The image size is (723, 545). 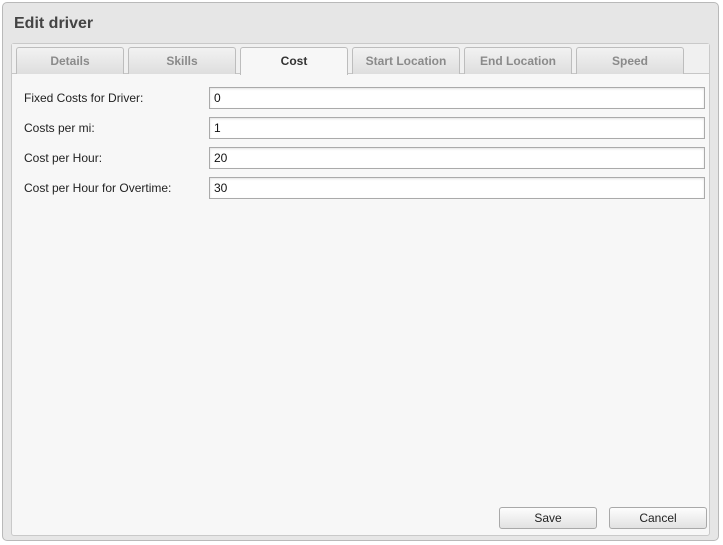 What do you see at coordinates (63, 158) in the screenshot?
I see `cost-per-hour-label: Cost per Hour:` at bounding box center [63, 158].